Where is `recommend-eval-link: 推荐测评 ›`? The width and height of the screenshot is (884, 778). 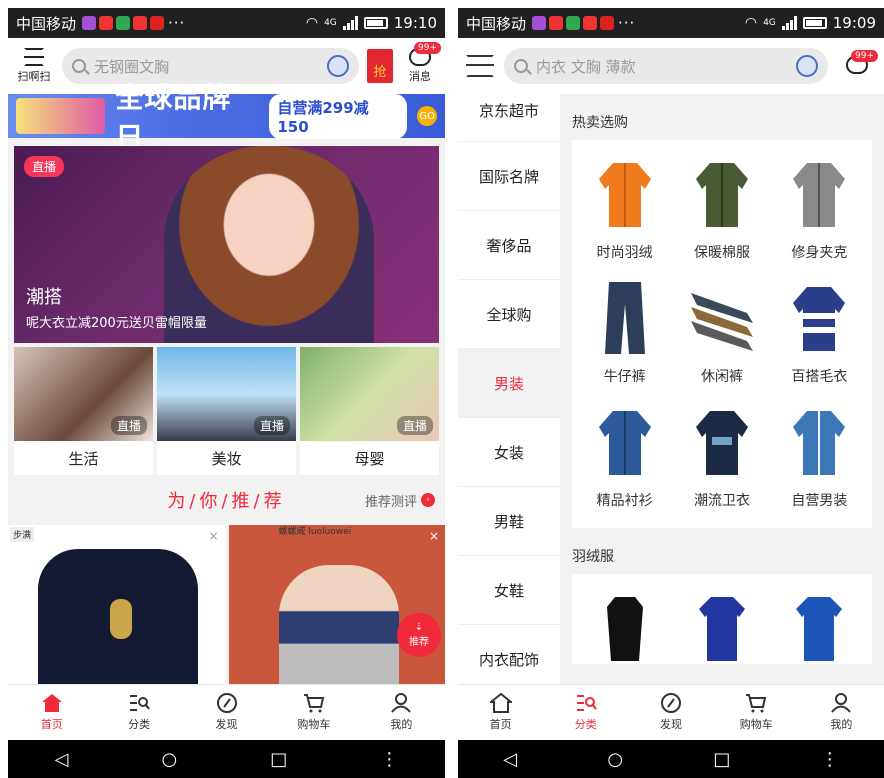
recommend-eval-link: 推荐测评 › is located at coordinates (400, 500).